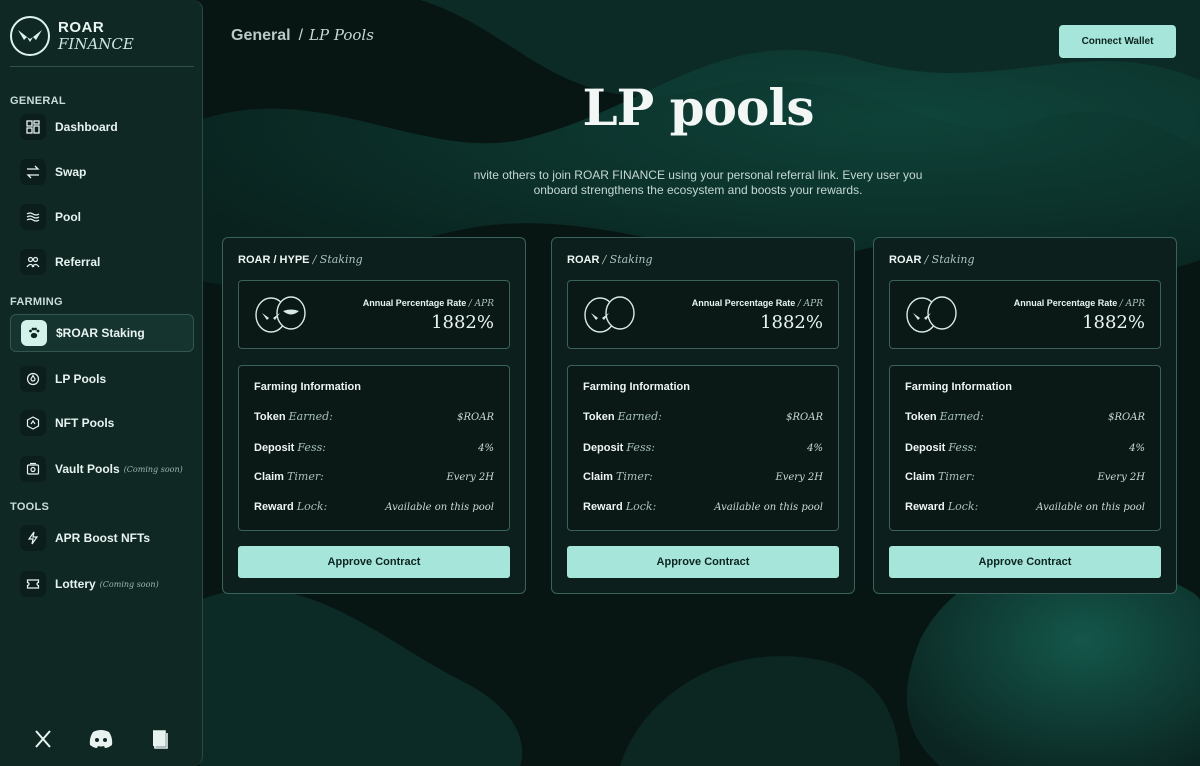 The height and width of the screenshot is (766, 1200). What do you see at coordinates (33, 172) in the screenshot?
I see `swap-arrows-icon` at bounding box center [33, 172].